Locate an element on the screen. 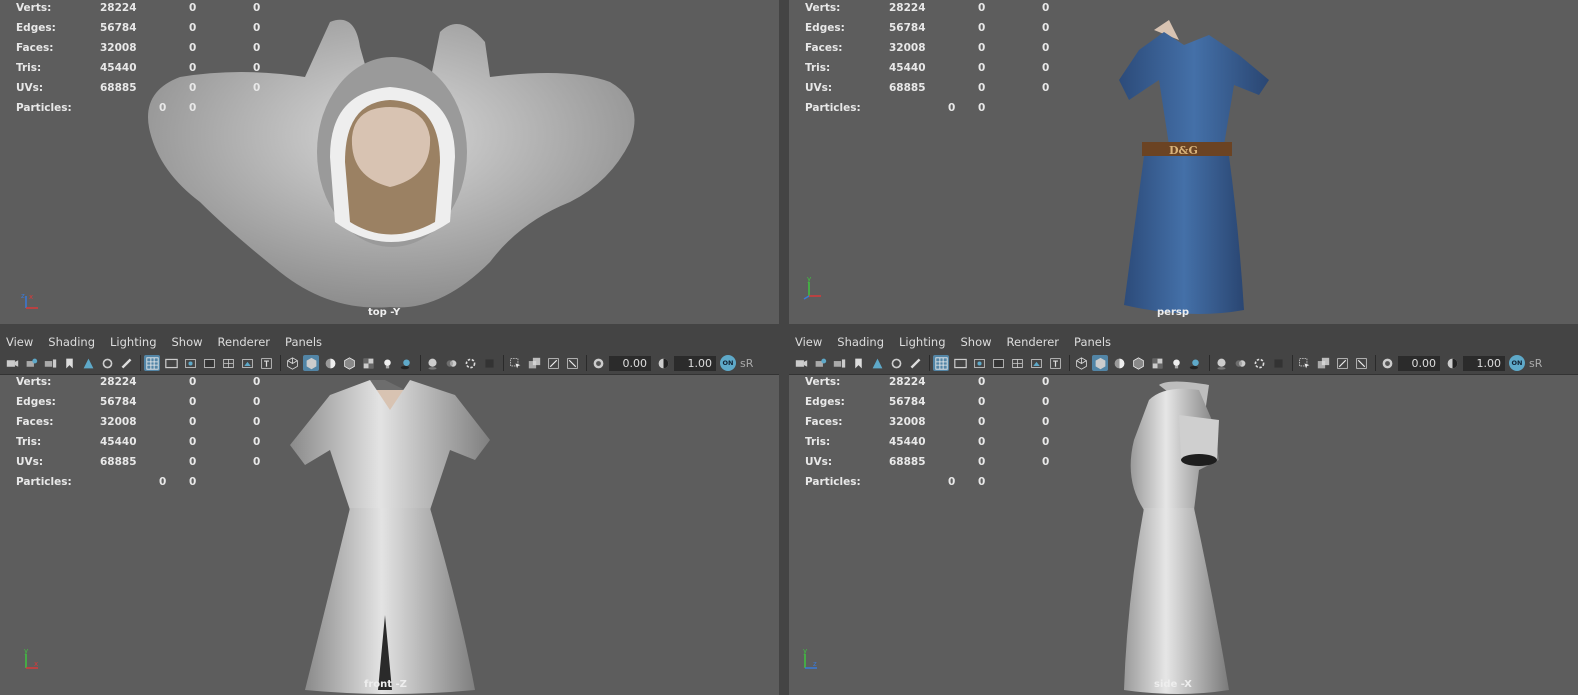  hud-value: 68885 is located at coordinates (118, 88).